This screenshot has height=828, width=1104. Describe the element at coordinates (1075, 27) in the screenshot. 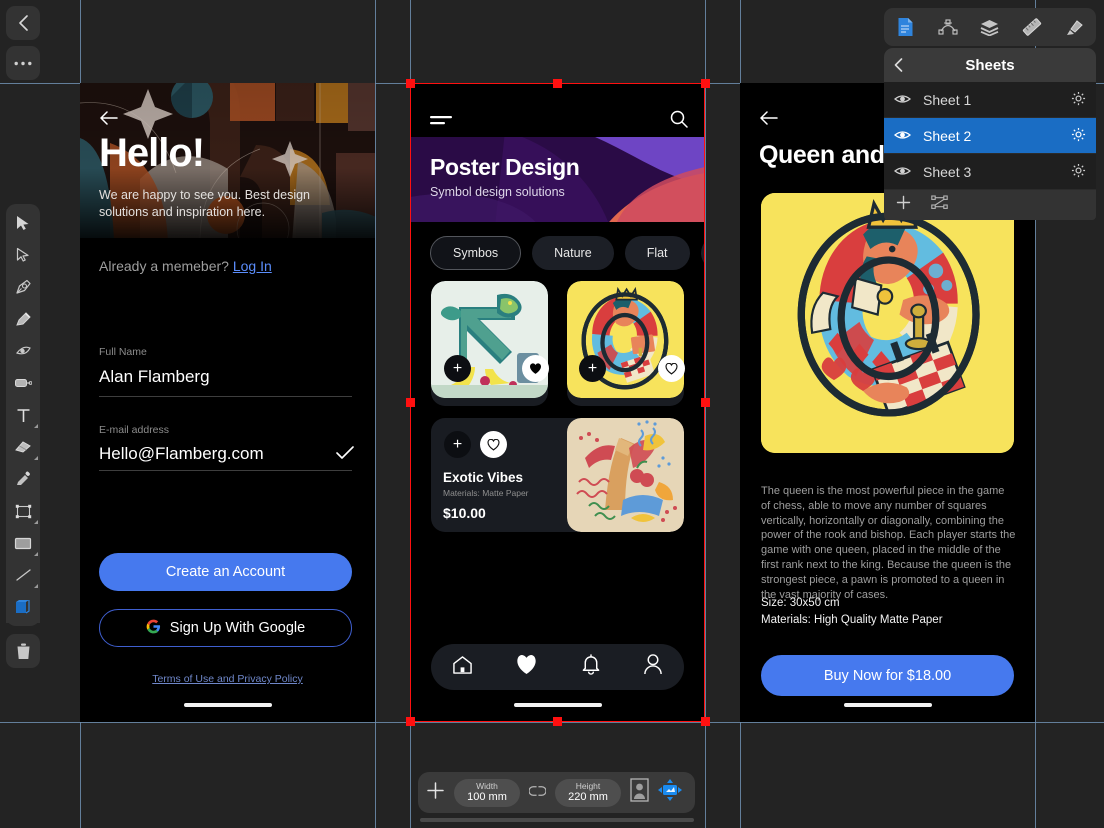

I see `brush-icon` at that location.